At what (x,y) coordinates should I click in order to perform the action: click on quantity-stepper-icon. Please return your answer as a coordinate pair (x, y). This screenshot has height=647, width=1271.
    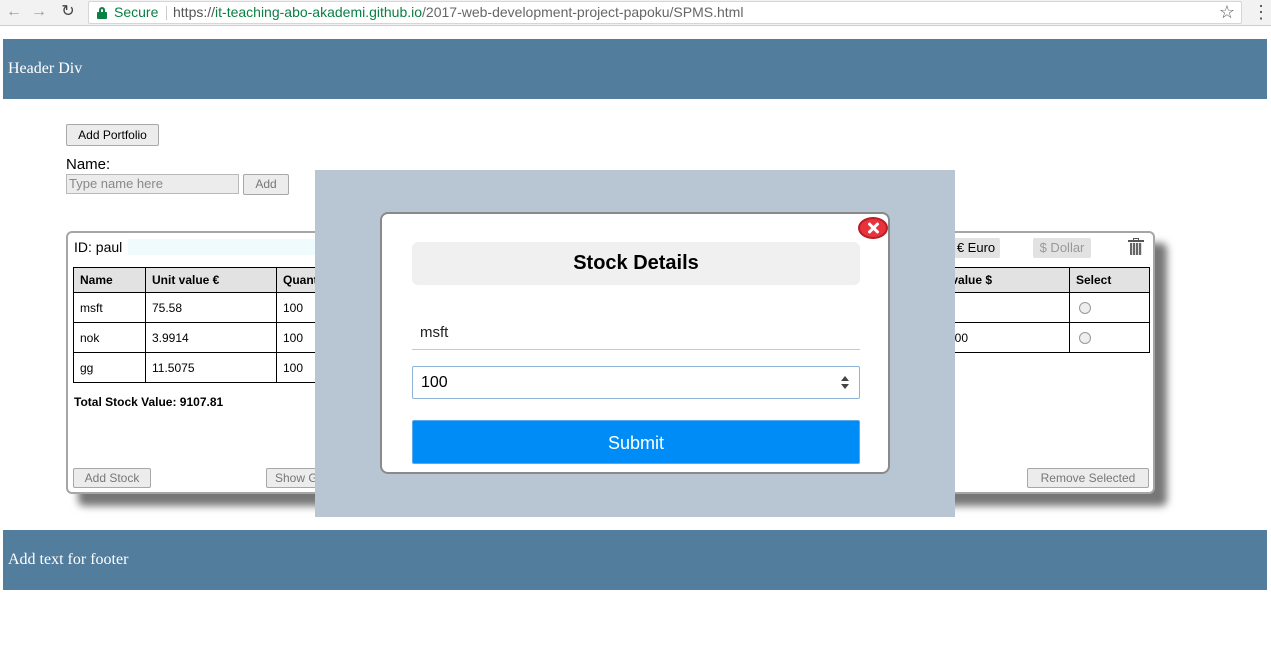
    Looking at the image, I should click on (845, 383).